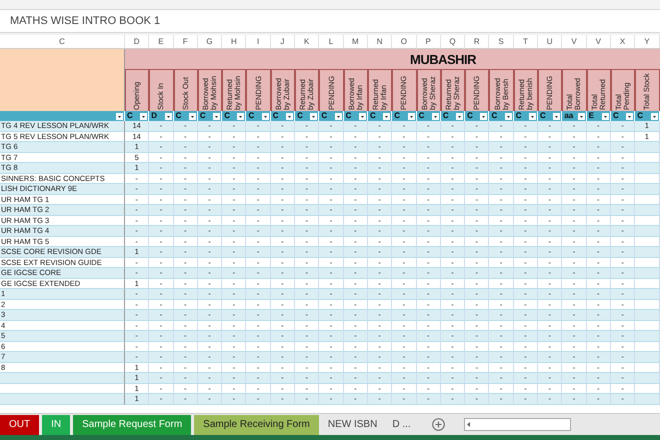  I want to click on filter-cell: aa, so click(574, 116).